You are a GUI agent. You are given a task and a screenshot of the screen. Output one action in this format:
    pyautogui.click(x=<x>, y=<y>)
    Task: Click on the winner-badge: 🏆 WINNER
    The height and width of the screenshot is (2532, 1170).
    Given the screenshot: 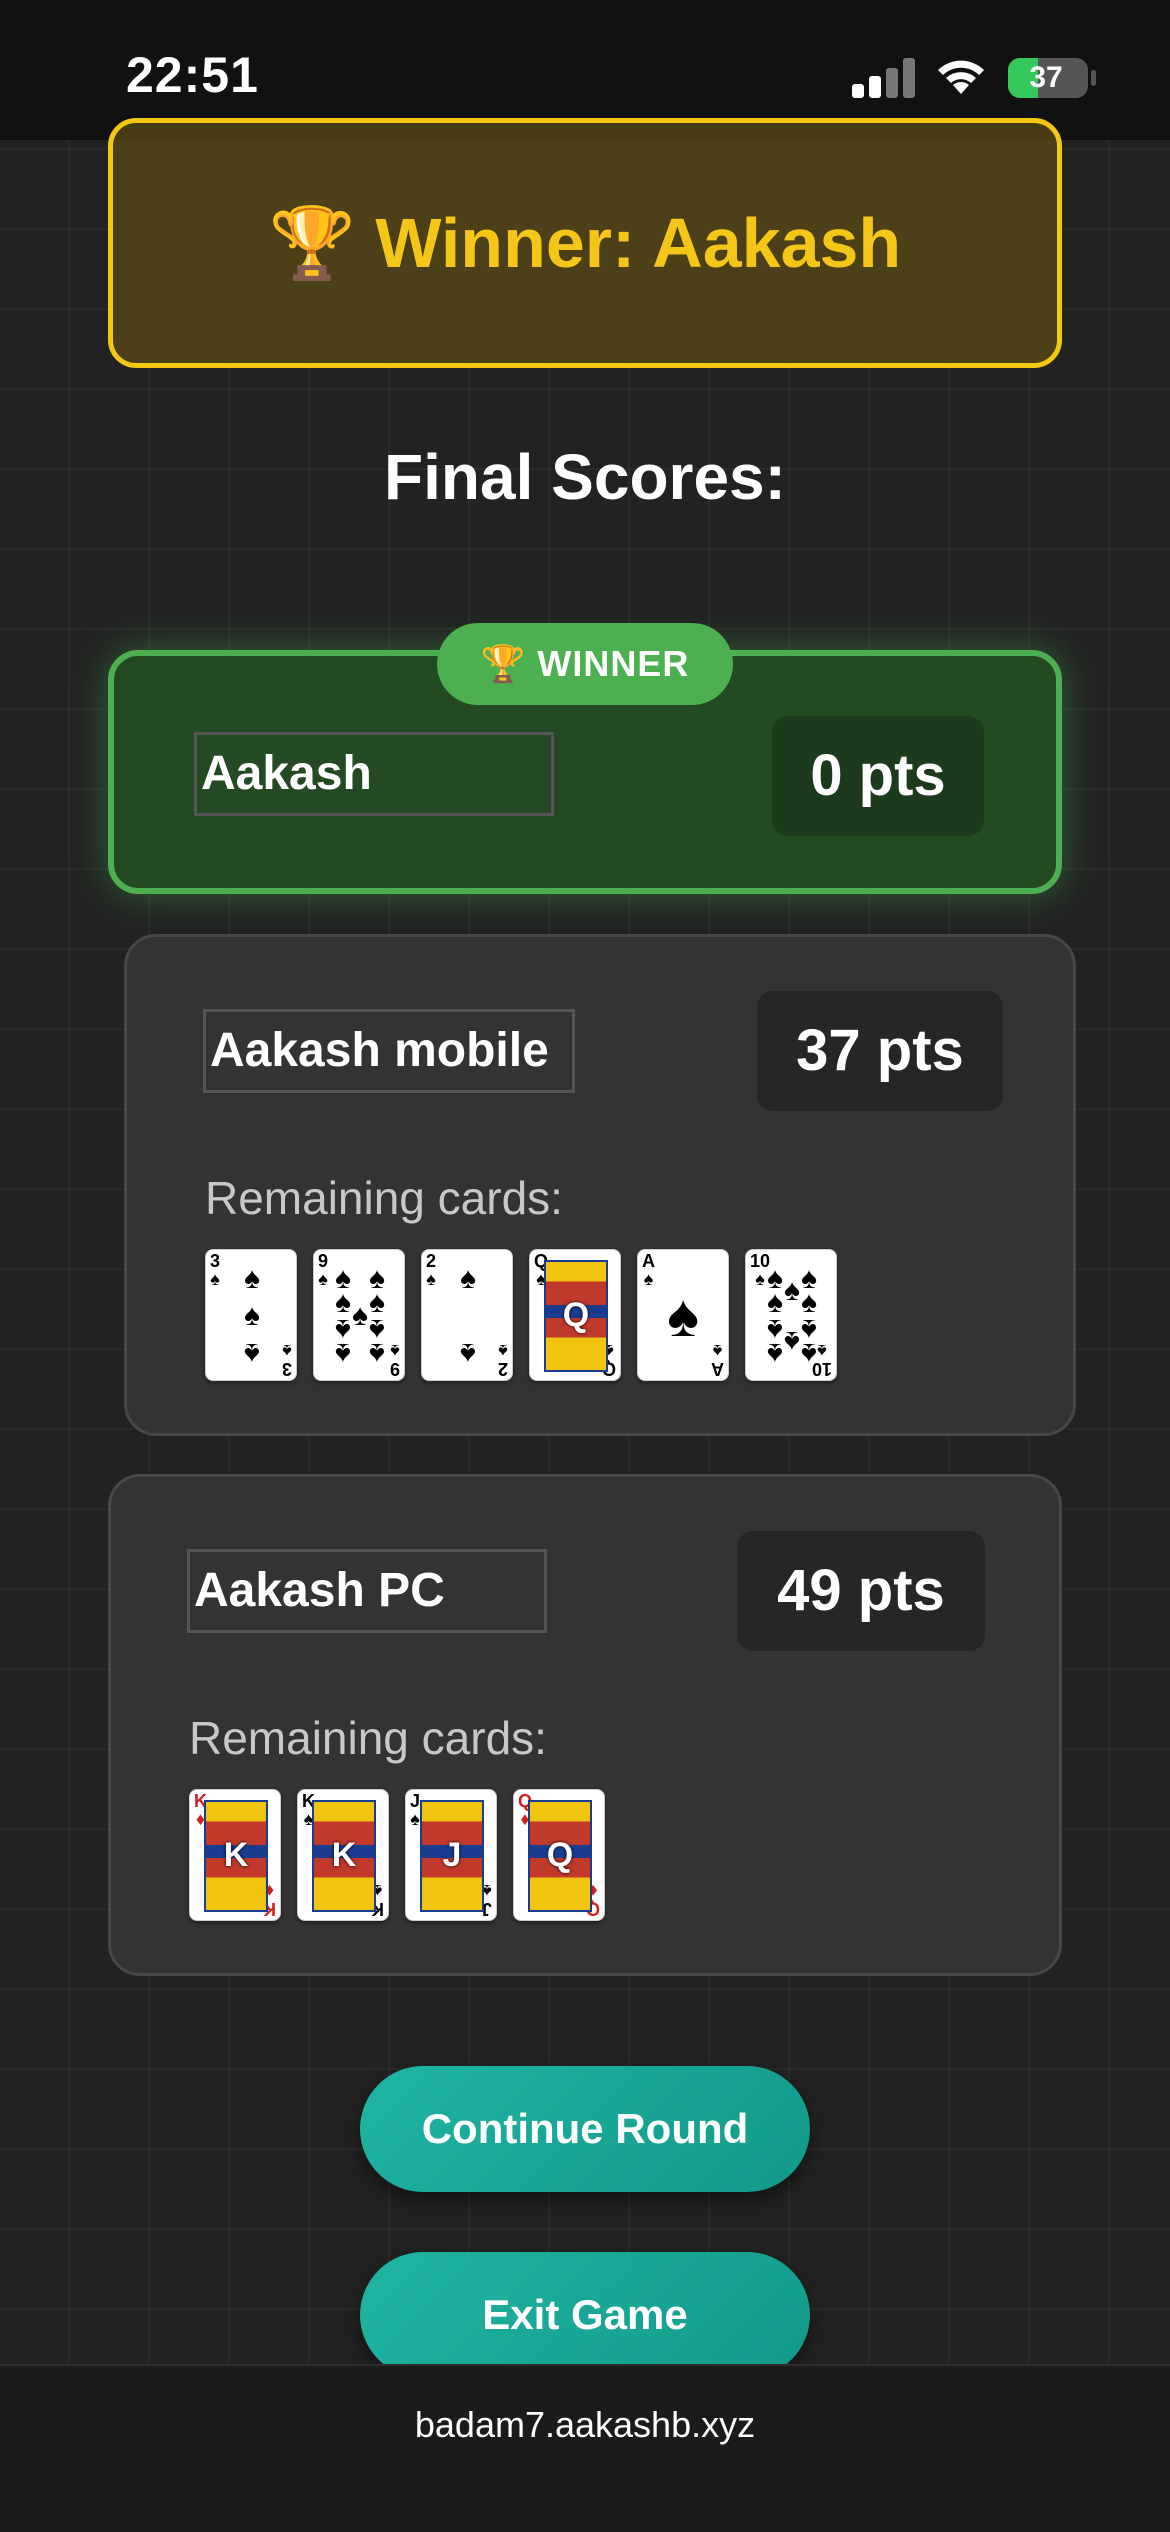 What is the action you would take?
    pyautogui.click(x=585, y=664)
    